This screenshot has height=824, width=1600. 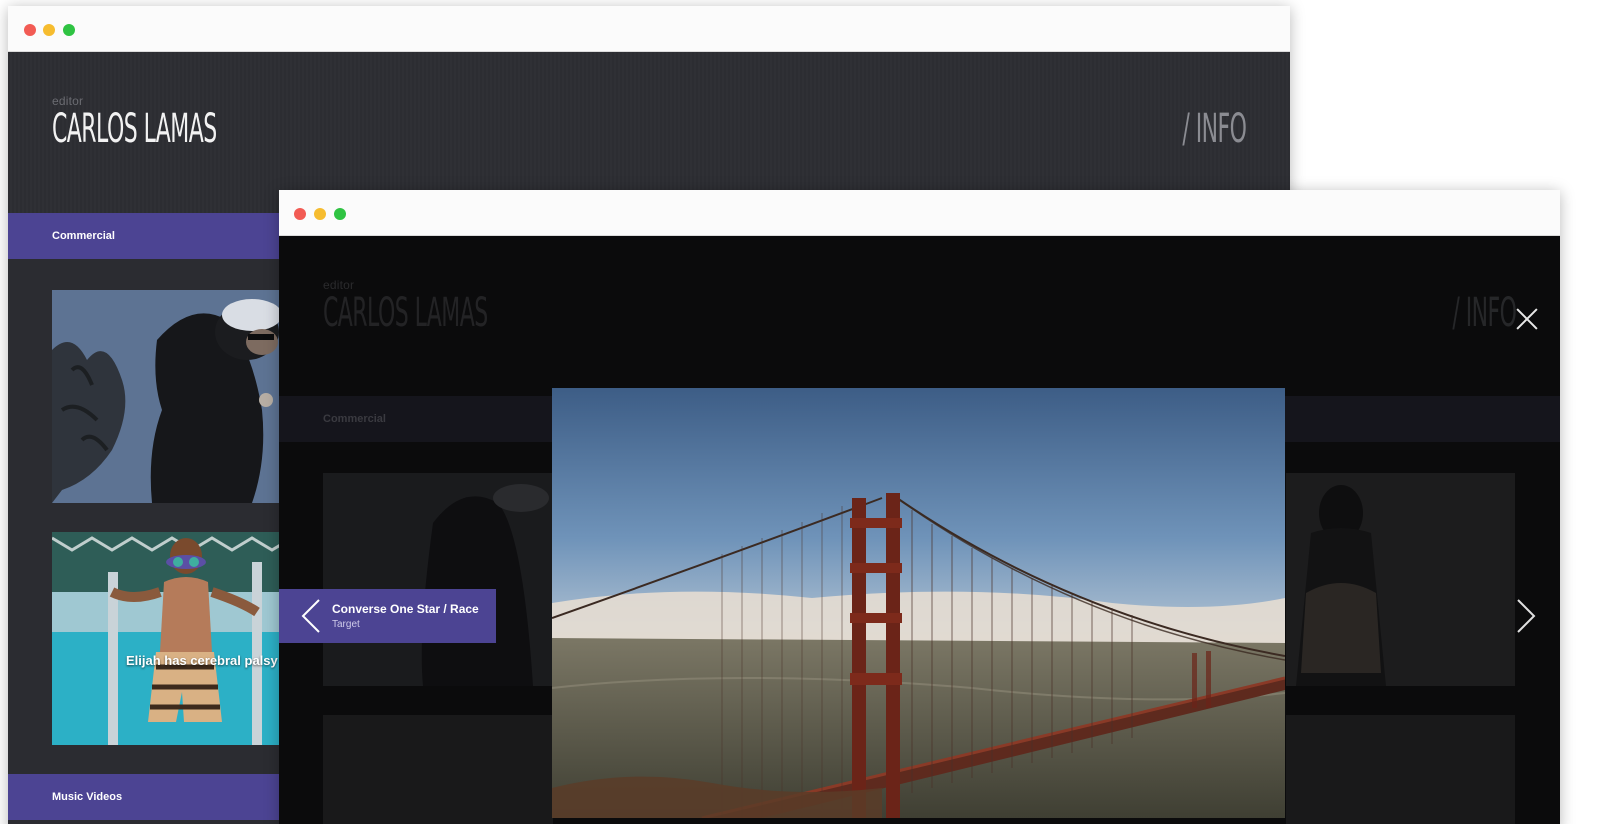 What do you see at coordinates (310, 616) in the screenshot?
I see `chevron-left-icon` at bounding box center [310, 616].